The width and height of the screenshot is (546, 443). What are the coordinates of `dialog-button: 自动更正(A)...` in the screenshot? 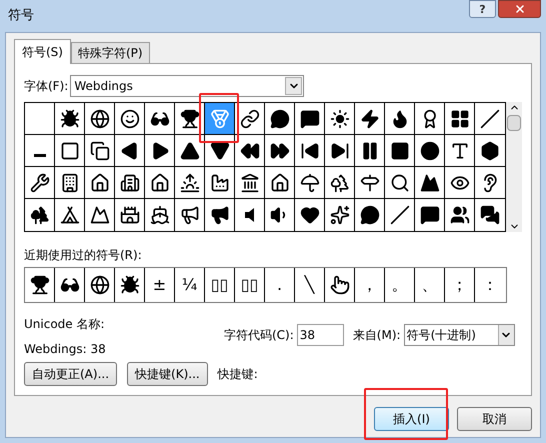 It's located at (71, 374).